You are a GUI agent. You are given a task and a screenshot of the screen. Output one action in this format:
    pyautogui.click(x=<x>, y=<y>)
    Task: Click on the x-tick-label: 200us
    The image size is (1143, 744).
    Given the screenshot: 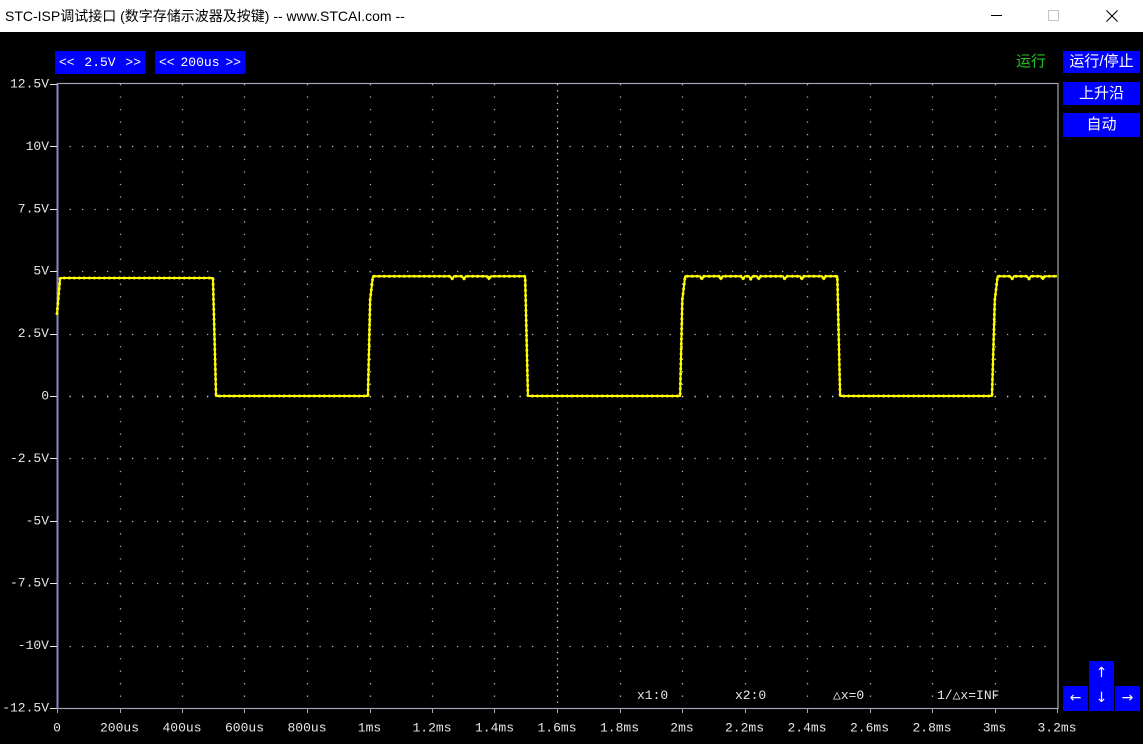 What is the action you would take?
    pyautogui.click(x=119, y=728)
    